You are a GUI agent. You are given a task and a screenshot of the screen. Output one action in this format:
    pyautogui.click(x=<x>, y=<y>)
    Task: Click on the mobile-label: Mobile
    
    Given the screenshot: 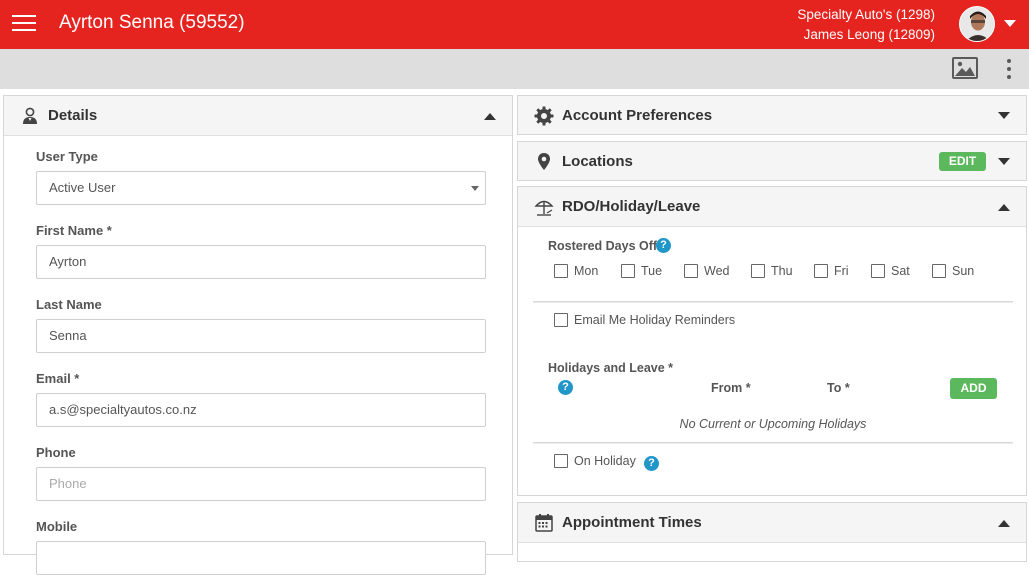 What is the action you would take?
    pyautogui.click(x=57, y=526)
    